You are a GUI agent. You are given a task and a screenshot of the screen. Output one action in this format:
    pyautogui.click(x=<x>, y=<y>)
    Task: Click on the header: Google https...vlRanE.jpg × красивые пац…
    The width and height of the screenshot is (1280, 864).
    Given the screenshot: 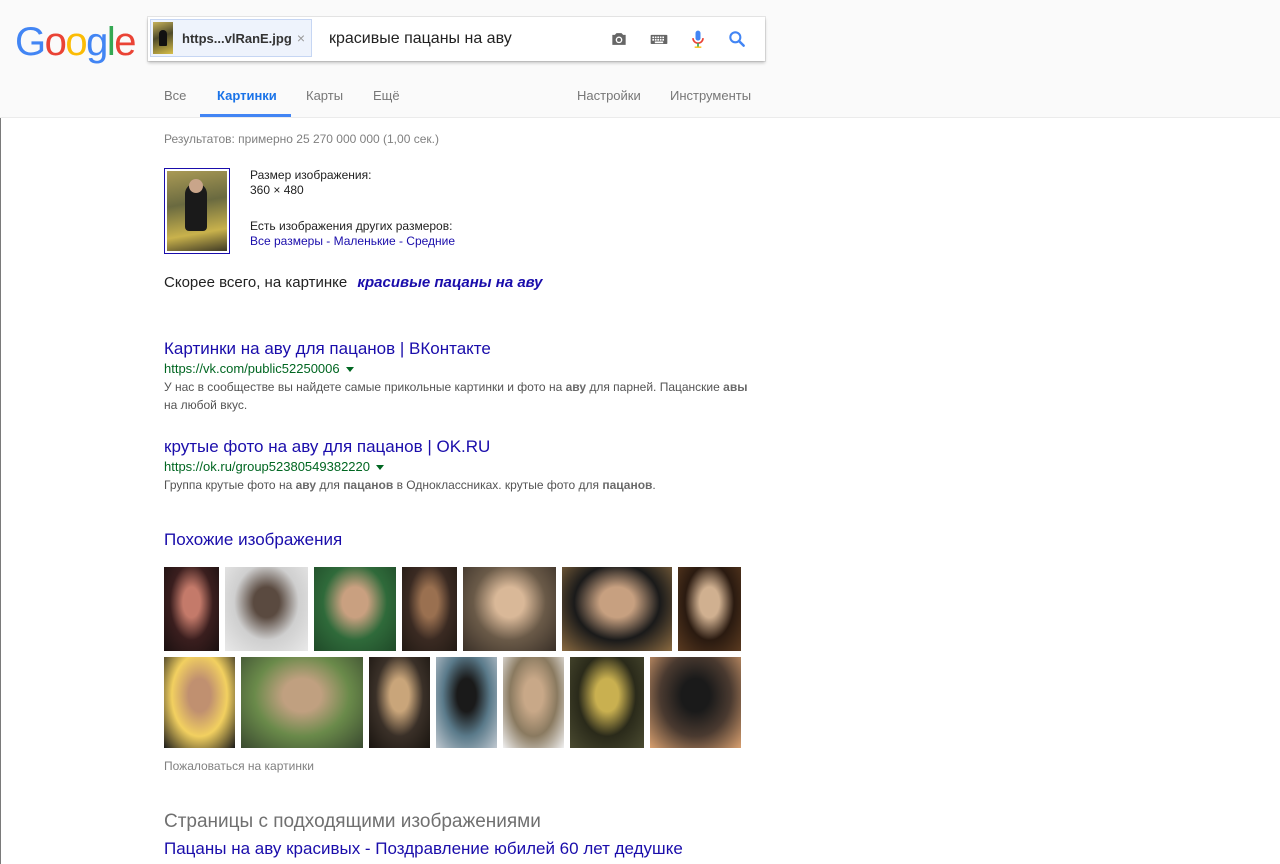 What is the action you would take?
    pyautogui.click(x=640, y=59)
    